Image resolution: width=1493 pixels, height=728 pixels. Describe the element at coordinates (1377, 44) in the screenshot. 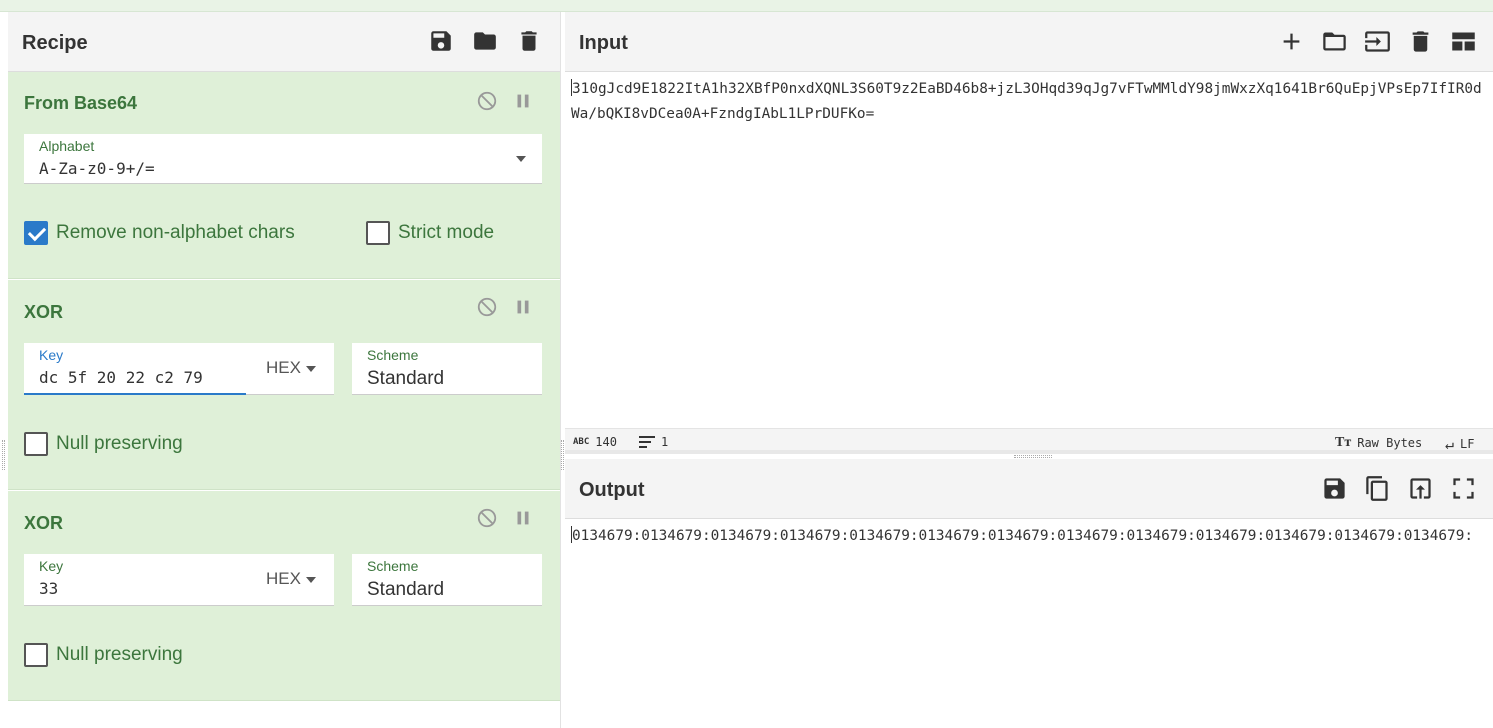

I see `open-file-icon` at that location.